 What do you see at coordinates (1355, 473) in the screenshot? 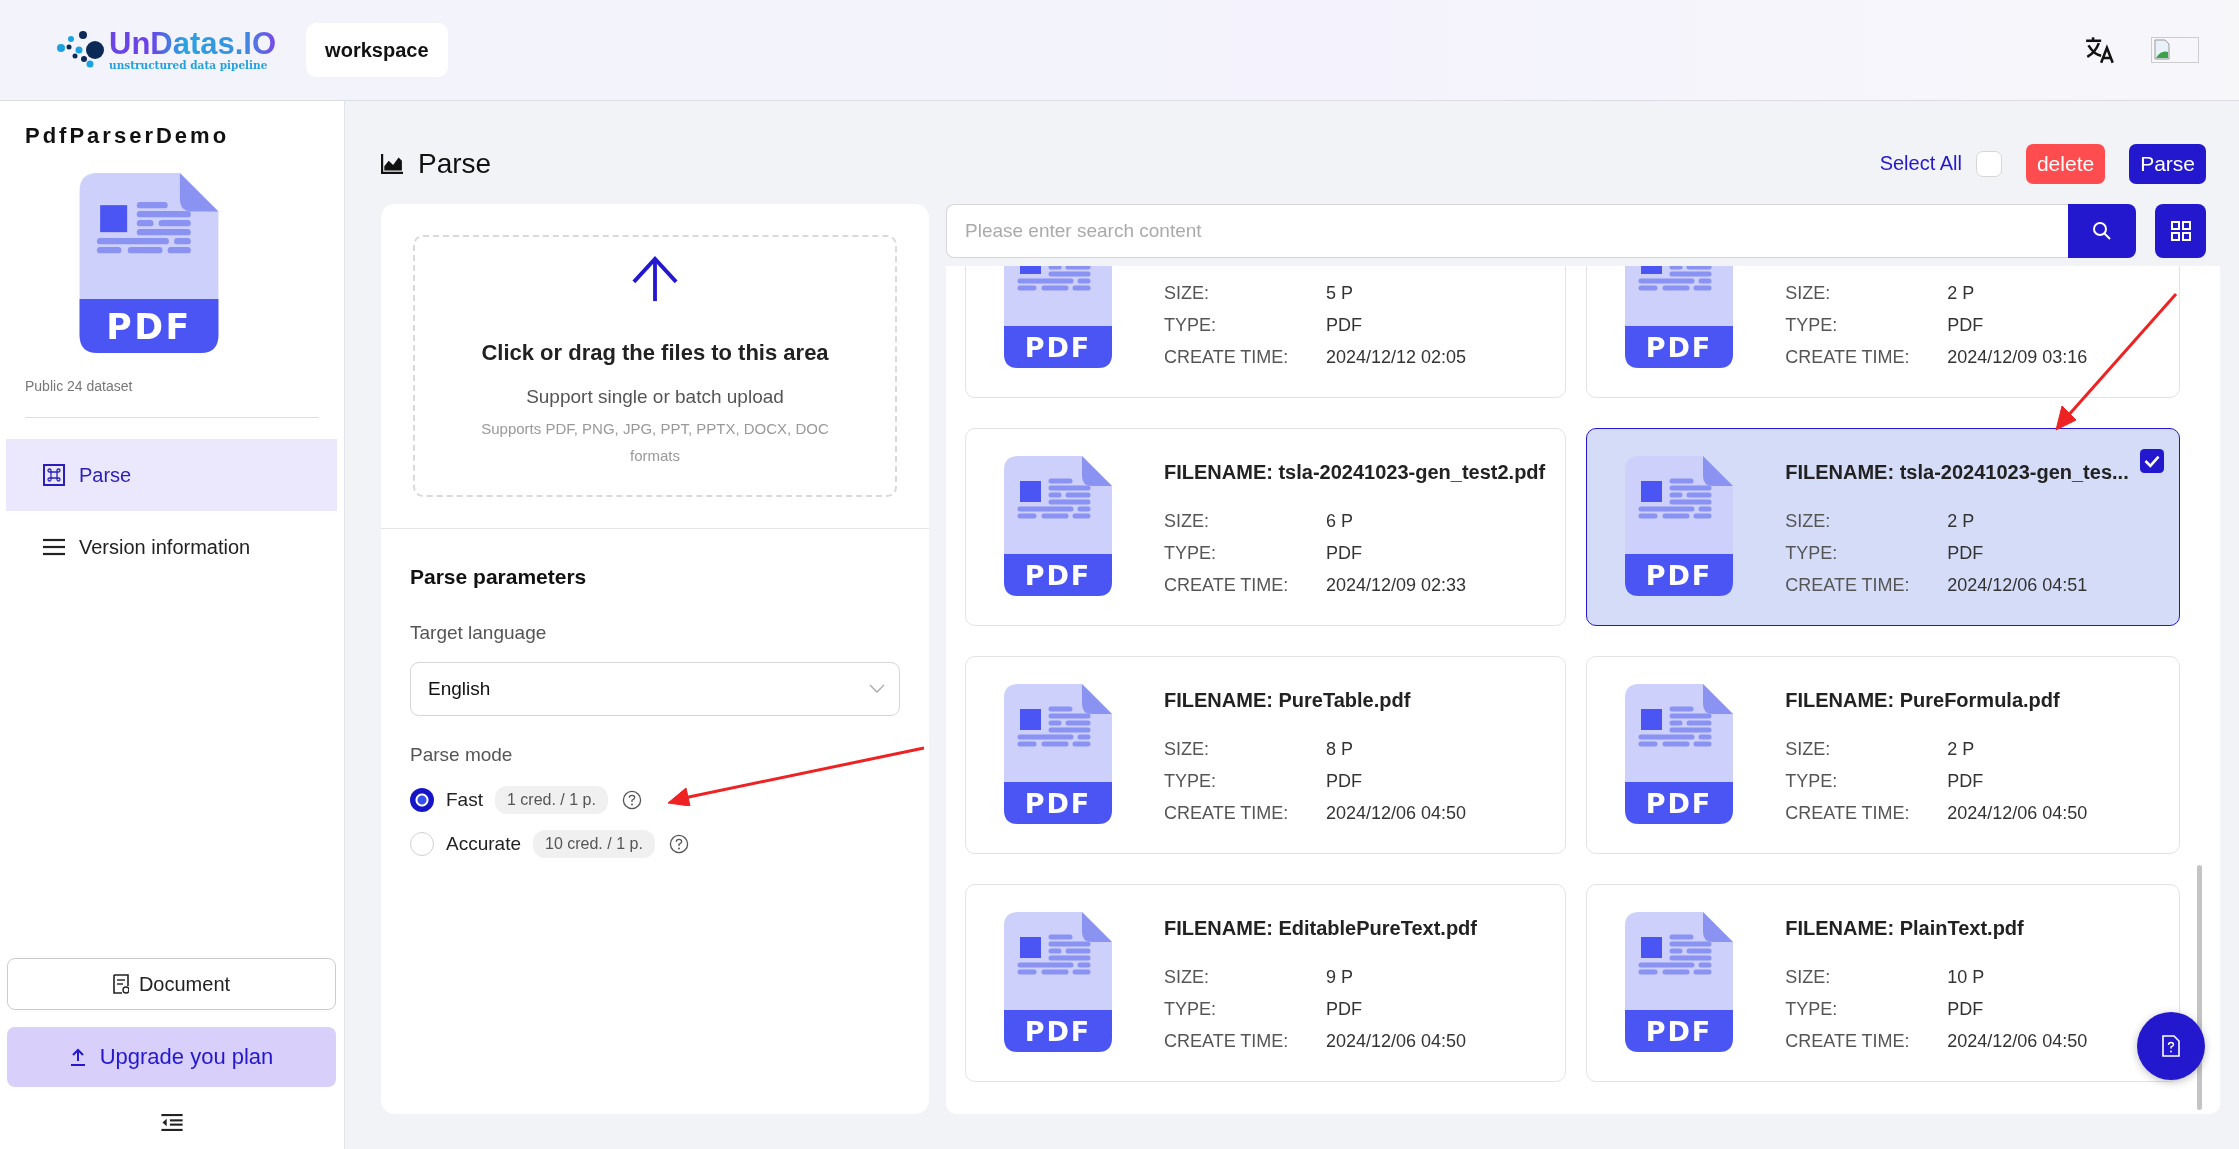
I see `file-name: FILENAME: tsla-20241023-gen_test2.pdf` at bounding box center [1355, 473].